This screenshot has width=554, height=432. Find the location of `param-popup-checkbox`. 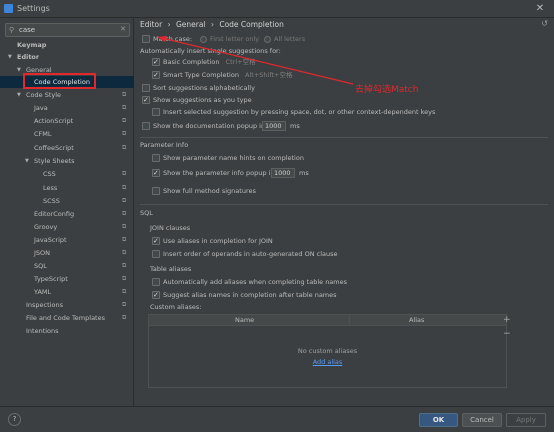

param-popup-checkbox is located at coordinates (156, 173).